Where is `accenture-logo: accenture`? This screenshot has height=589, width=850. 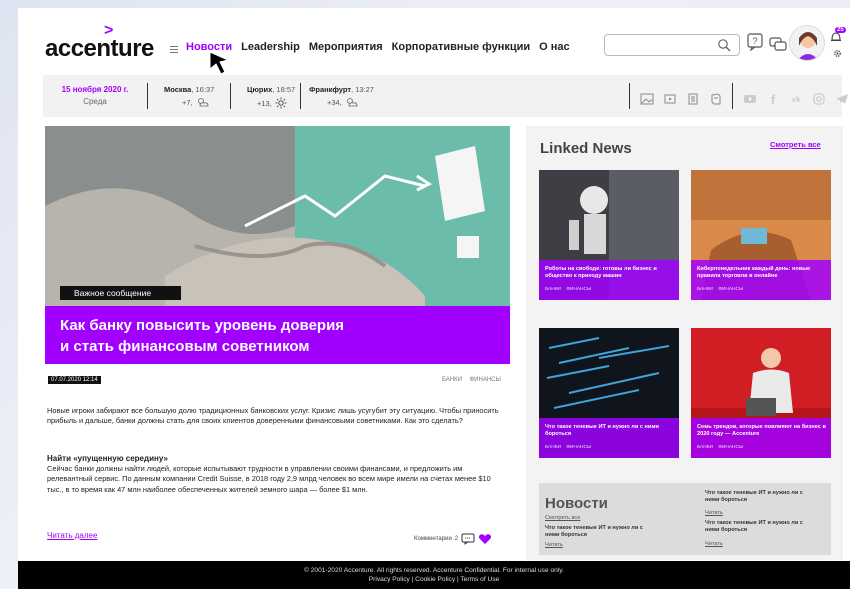 accenture-logo: accenture is located at coordinates (99, 49).